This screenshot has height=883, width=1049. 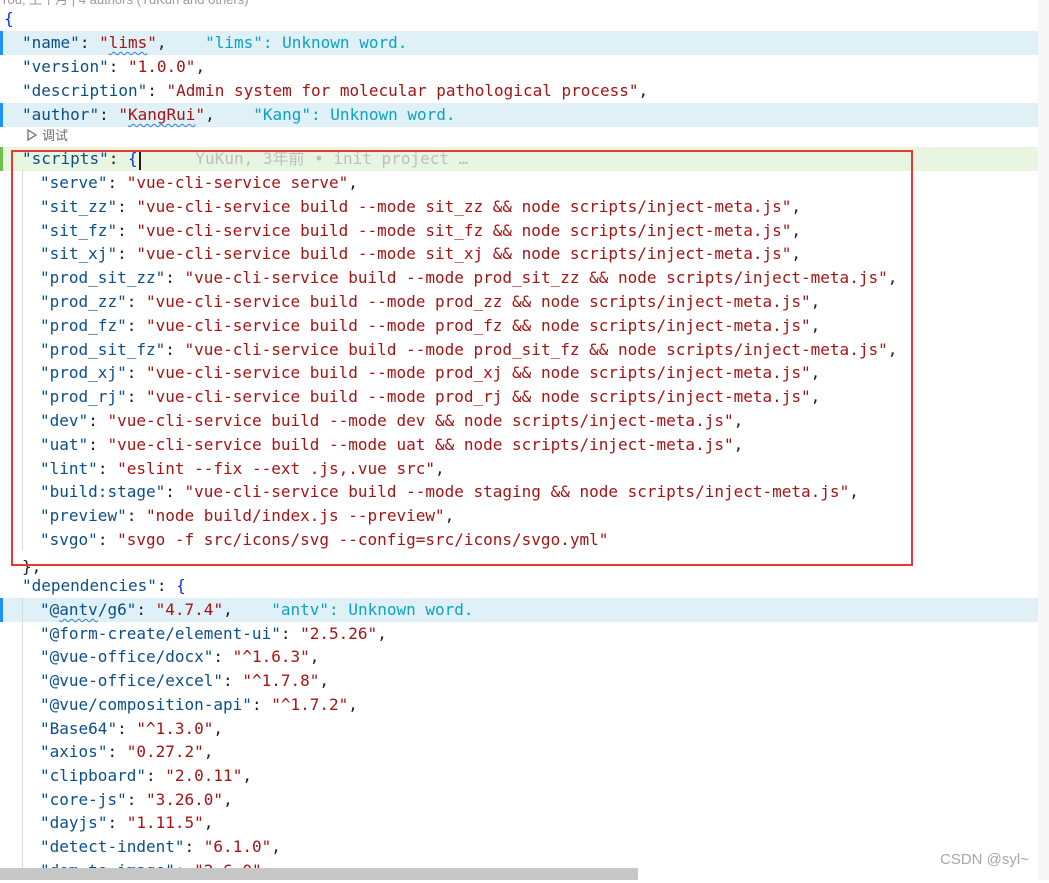 I want to click on codelens-debug: 调试, so click(x=47, y=136).